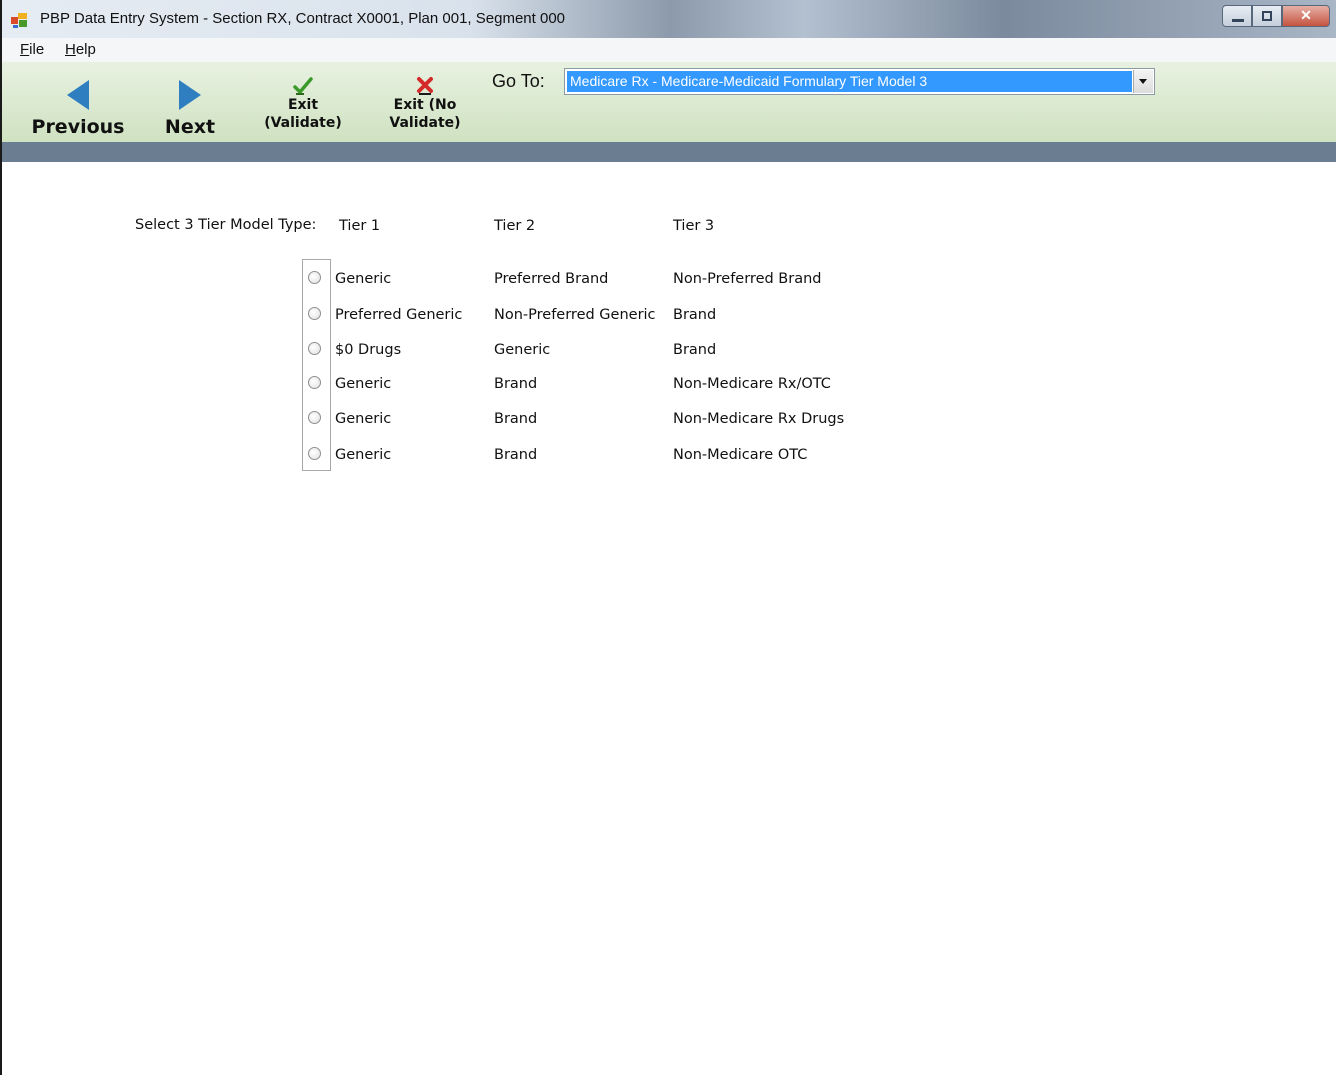 This screenshot has height=1075, width=1336. I want to click on header-tier-3: Tier 3, so click(694, 226).